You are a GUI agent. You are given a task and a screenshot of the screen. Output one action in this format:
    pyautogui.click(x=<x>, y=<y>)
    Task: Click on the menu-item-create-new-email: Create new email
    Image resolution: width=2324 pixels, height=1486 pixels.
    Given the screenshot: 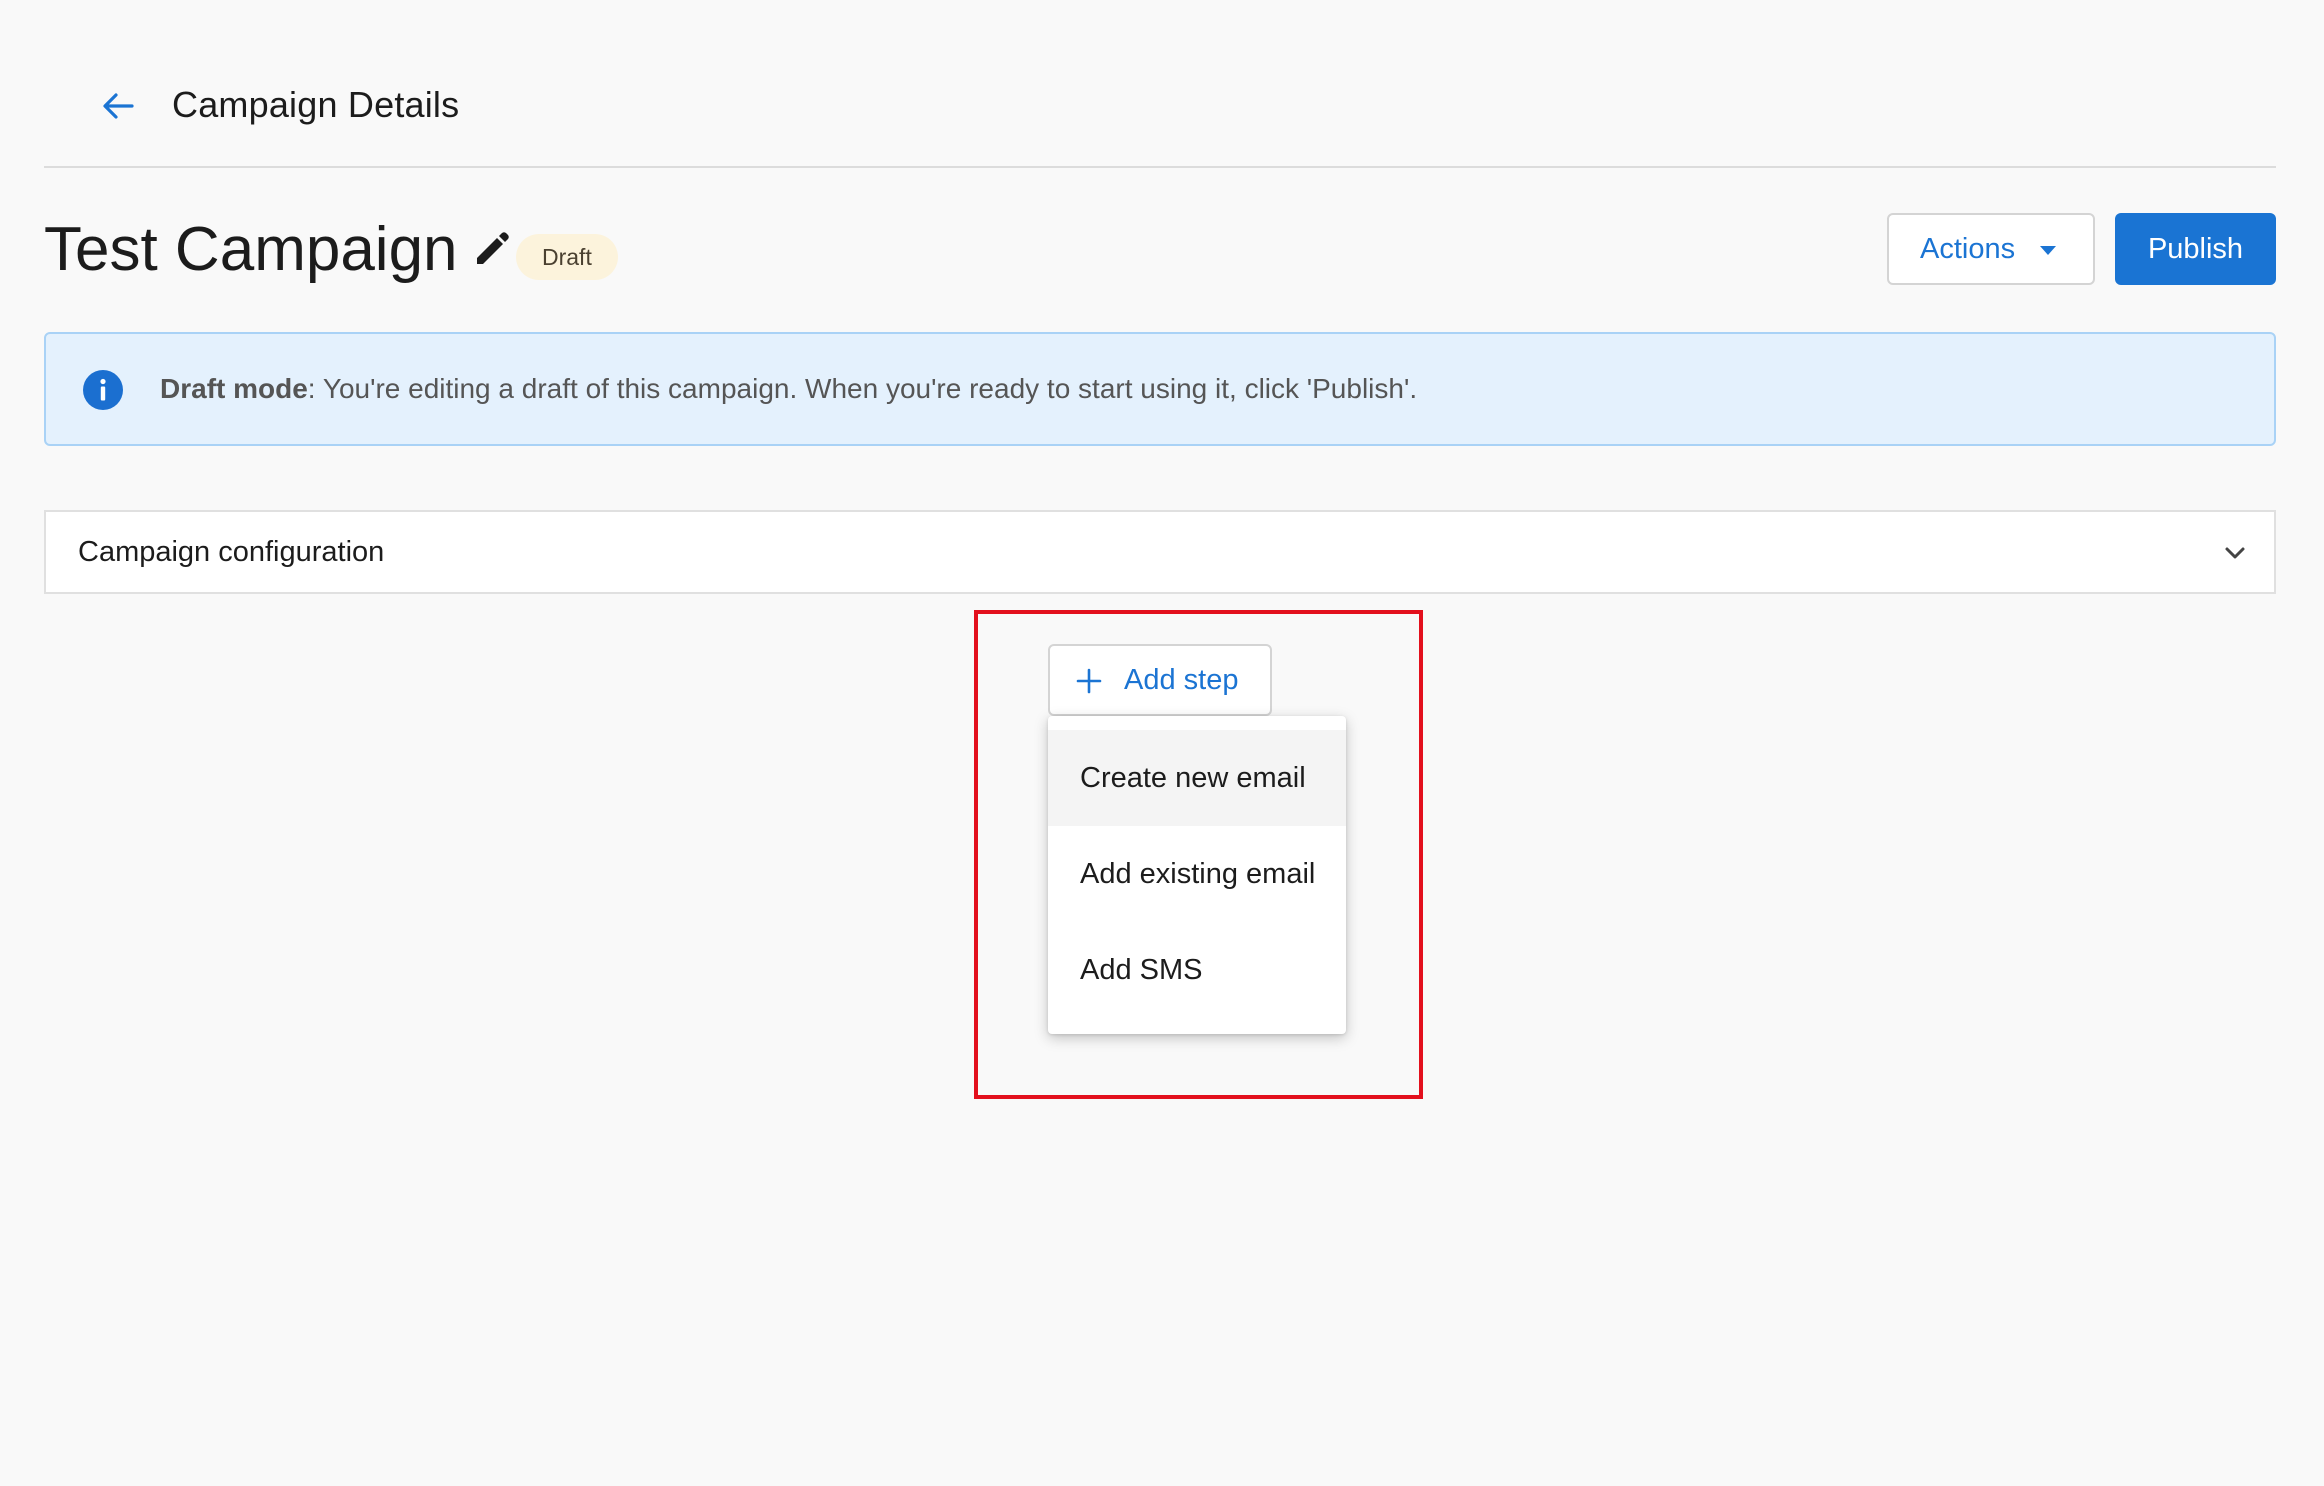 What is the action you would take?
    pyautogui.click(x=1197, y=778)
    